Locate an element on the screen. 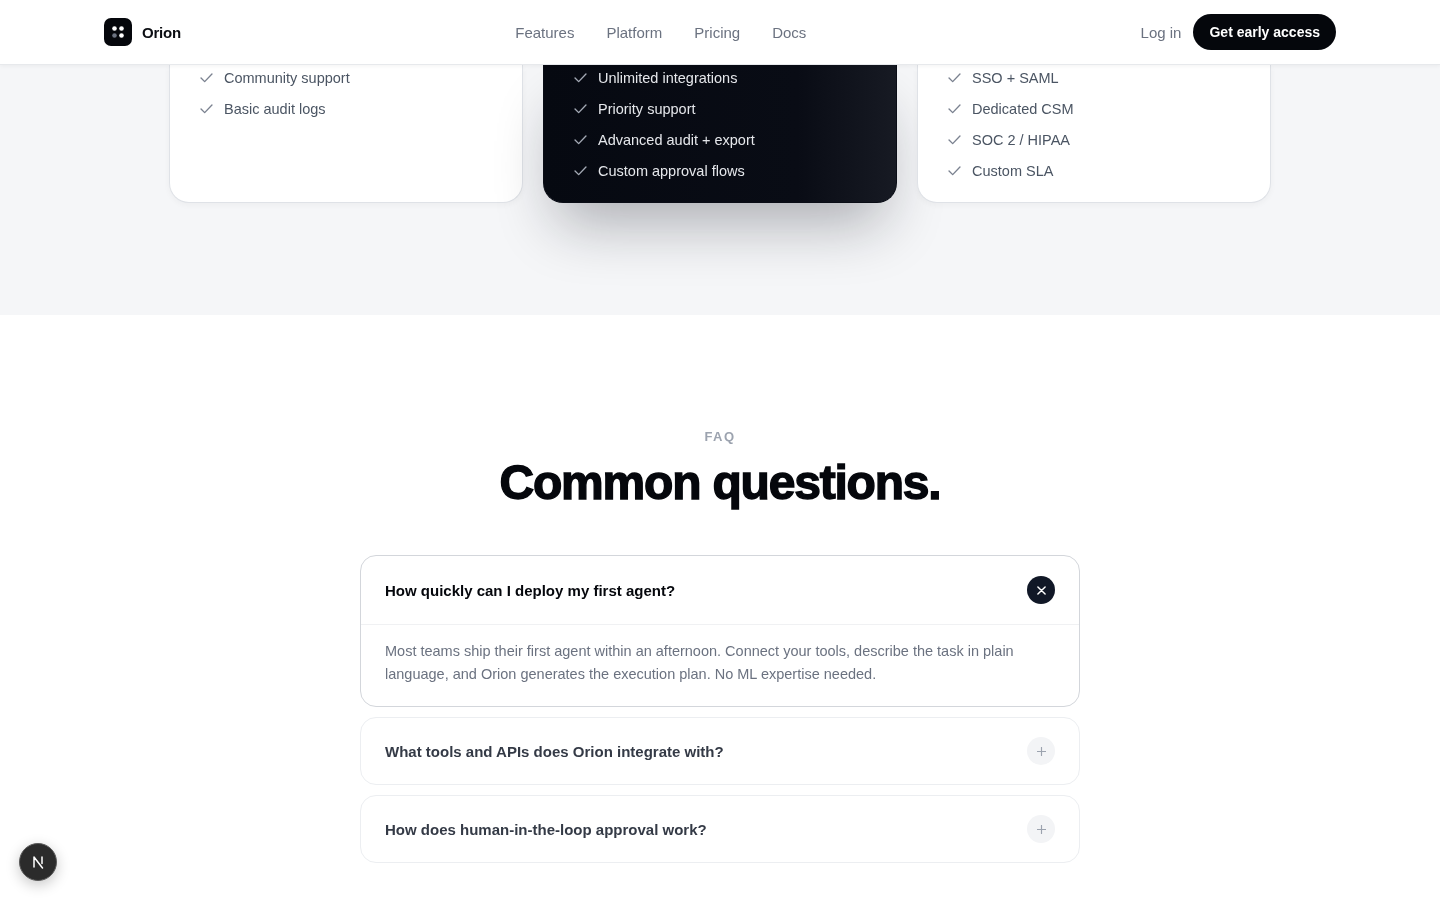 This screenshot has width=1440, height=900. n-logo-icon is located at coordinates (38, 862).